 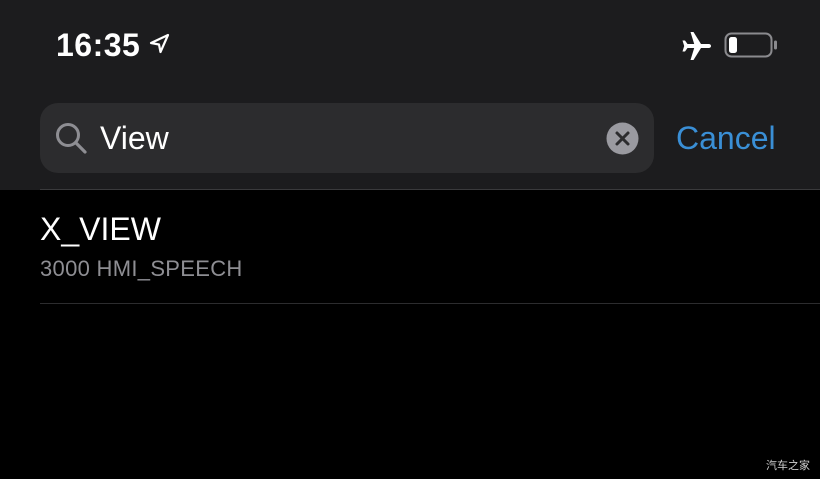 What do you see at coordinates (71, 138) in the screenshot?
I see `search-icon` at bounding box center [71, 138].